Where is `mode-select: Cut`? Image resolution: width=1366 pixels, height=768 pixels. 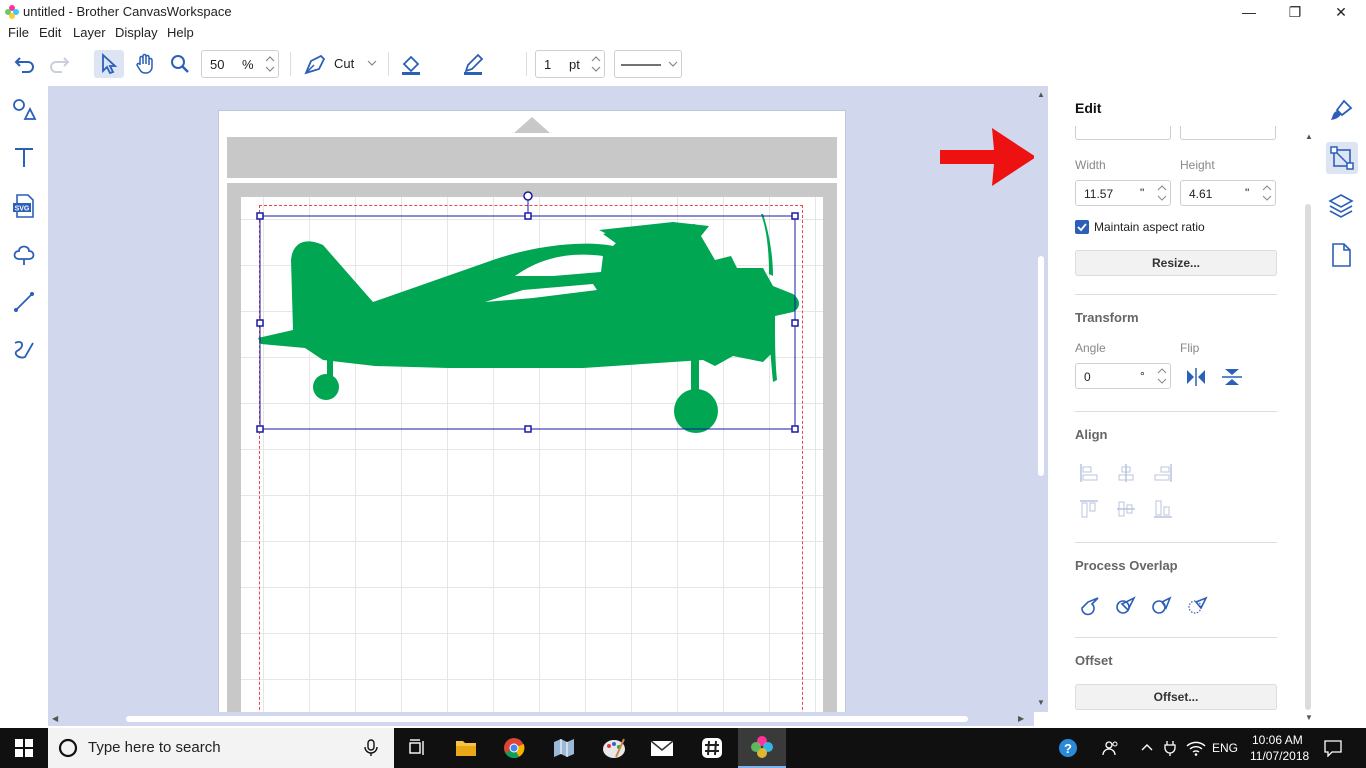 mode-select: Cut is located at coordinates (353, 64).